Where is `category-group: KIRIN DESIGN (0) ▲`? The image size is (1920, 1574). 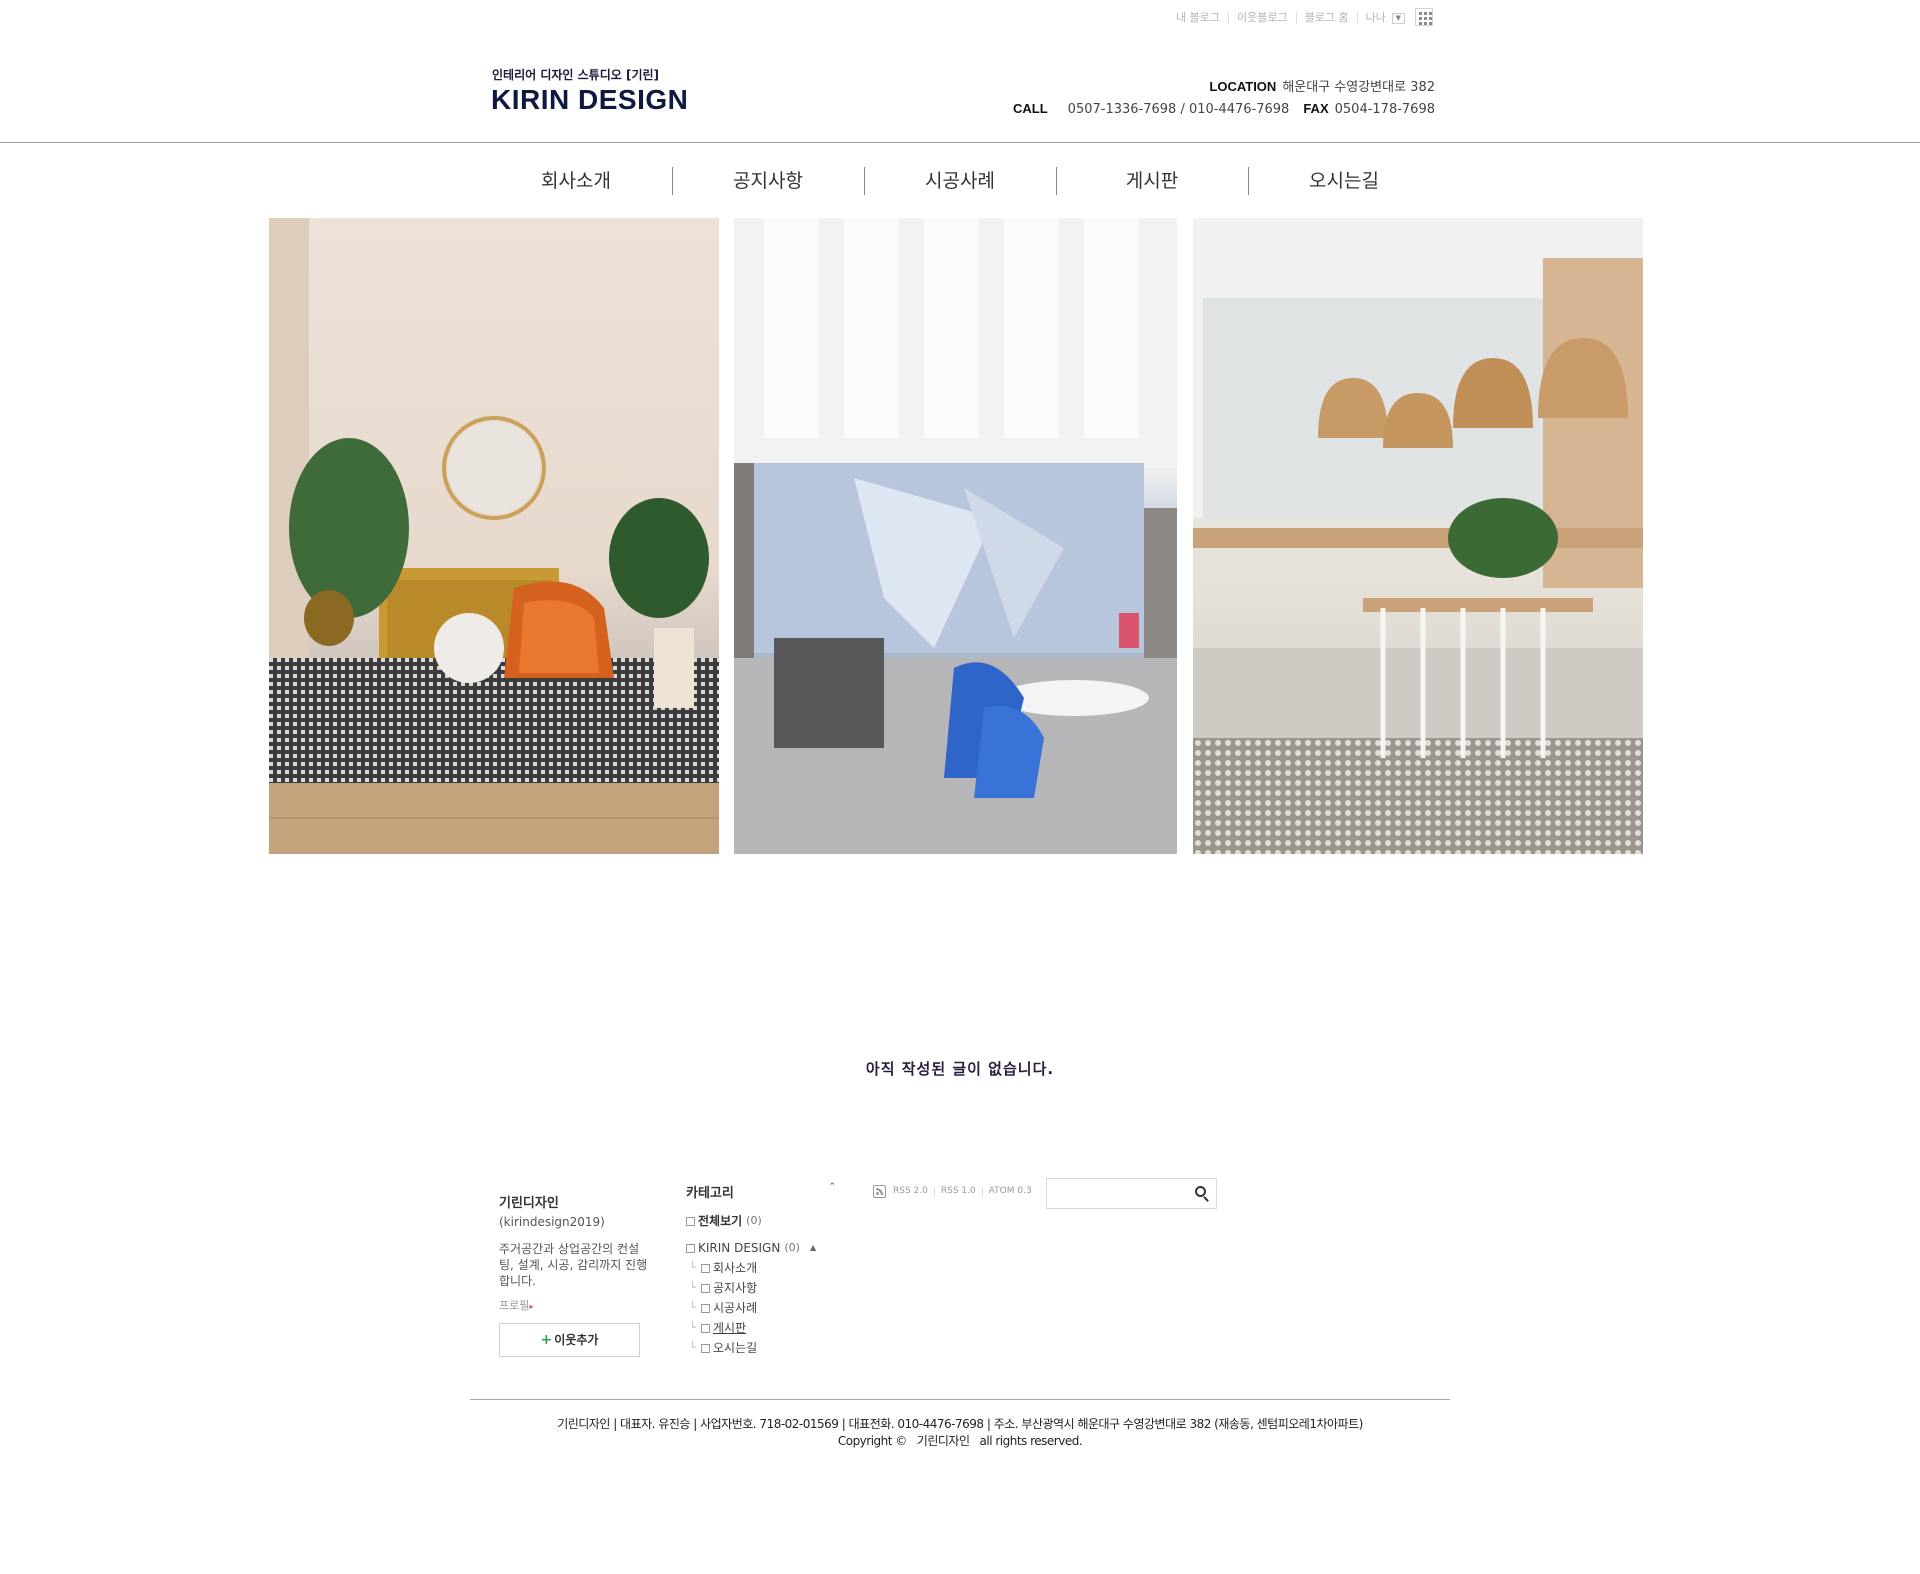
category-group: KIRIN DESIGN (0) ▲ is located at coordinates (761, 1248).